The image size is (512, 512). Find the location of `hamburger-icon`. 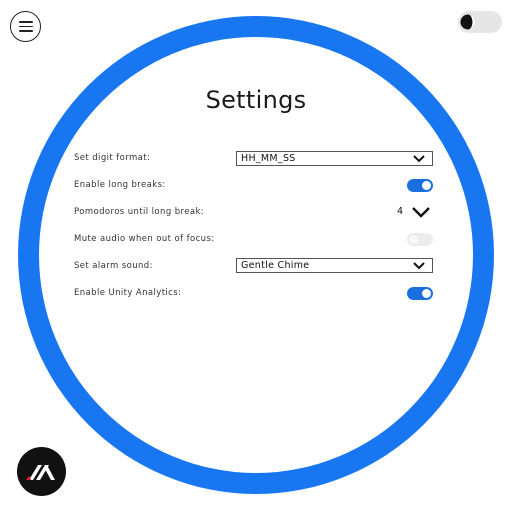

hamburger-icon is located at coordinates (25, 22).